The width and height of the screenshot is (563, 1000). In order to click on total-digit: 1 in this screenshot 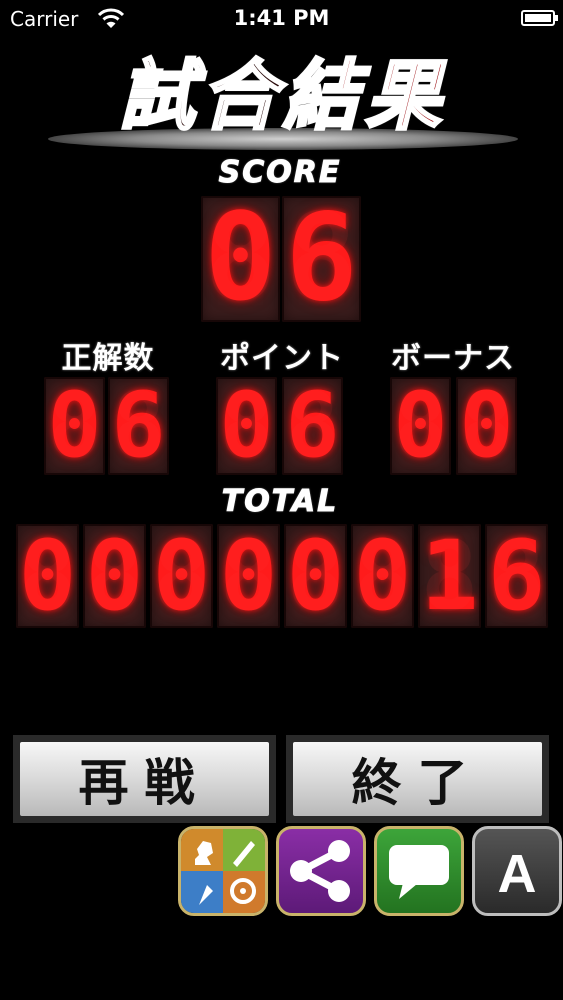, I will do `click(449, 576)`.